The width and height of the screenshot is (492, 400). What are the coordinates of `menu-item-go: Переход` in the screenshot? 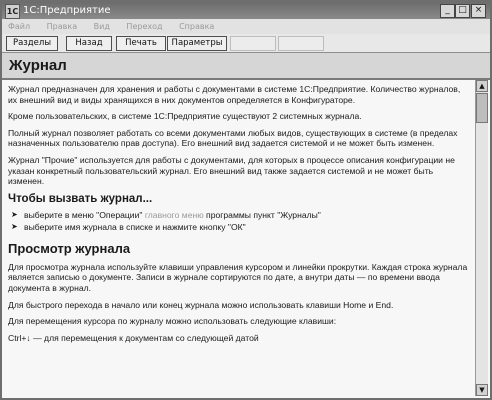 It's located at (144, 26).